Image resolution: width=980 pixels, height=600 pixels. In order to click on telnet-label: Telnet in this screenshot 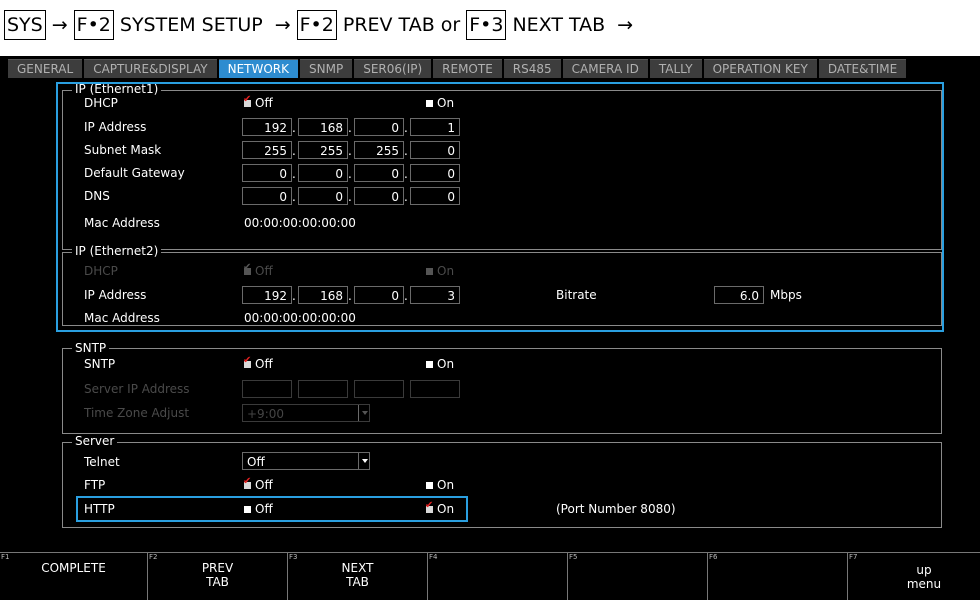, I will do `click(102, 462)`.